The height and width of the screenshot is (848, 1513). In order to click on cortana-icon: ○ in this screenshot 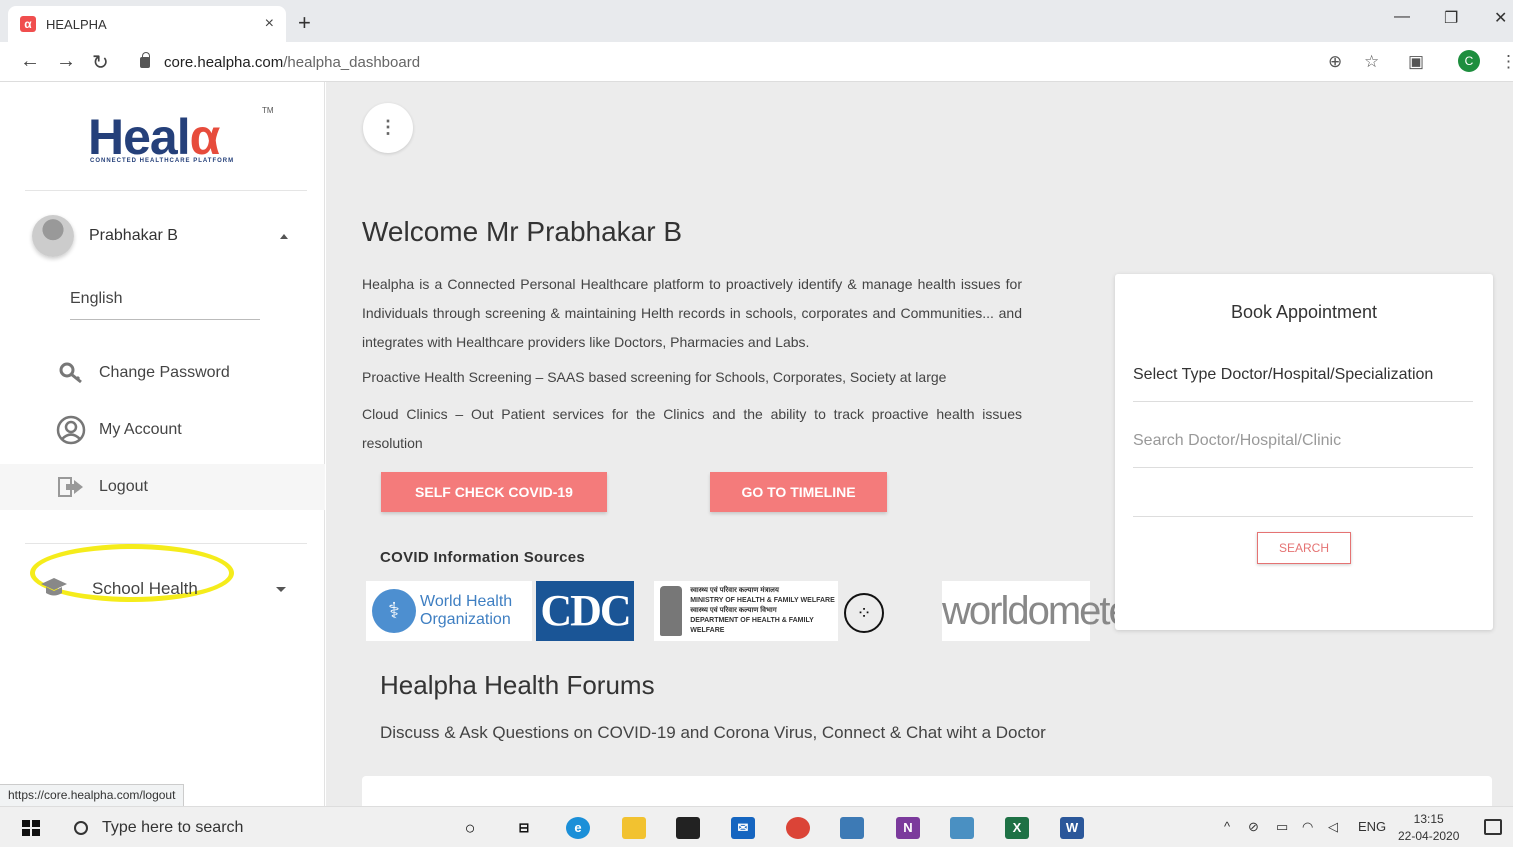, I will do `click(470, 828)`.